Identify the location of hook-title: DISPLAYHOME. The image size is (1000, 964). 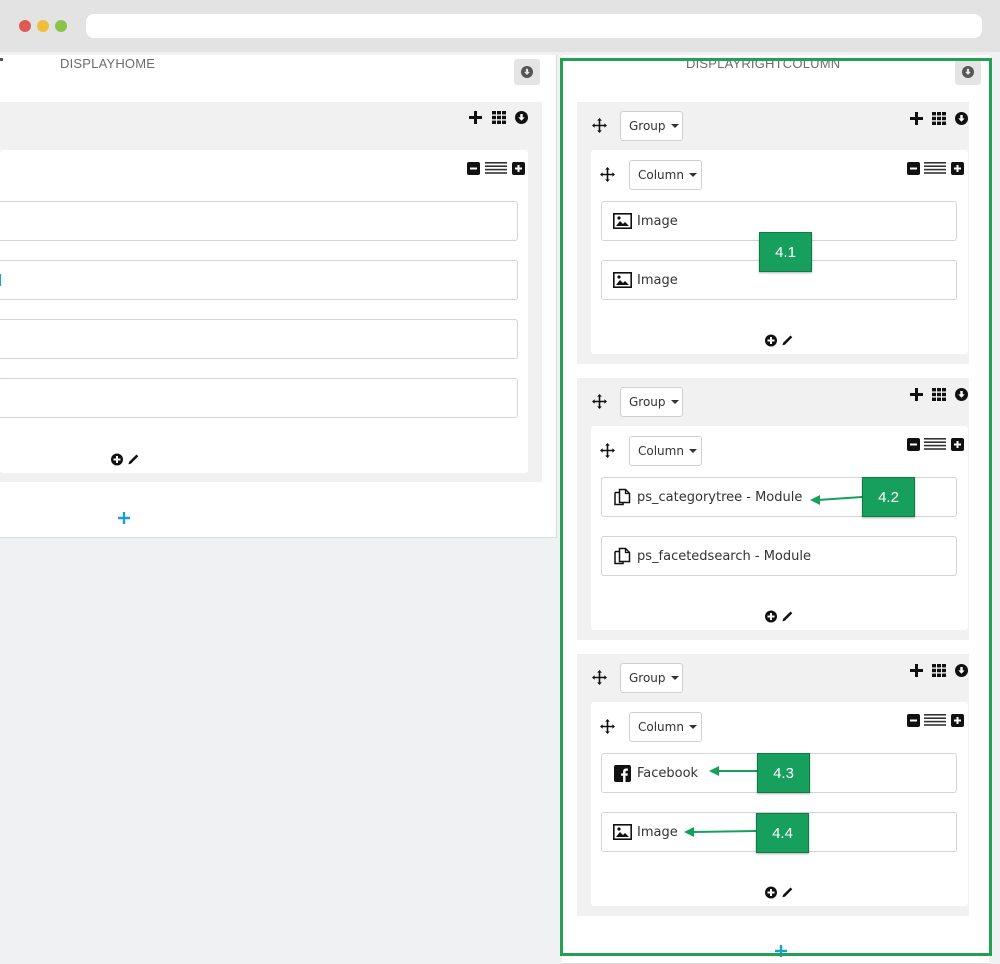
(108, 63).